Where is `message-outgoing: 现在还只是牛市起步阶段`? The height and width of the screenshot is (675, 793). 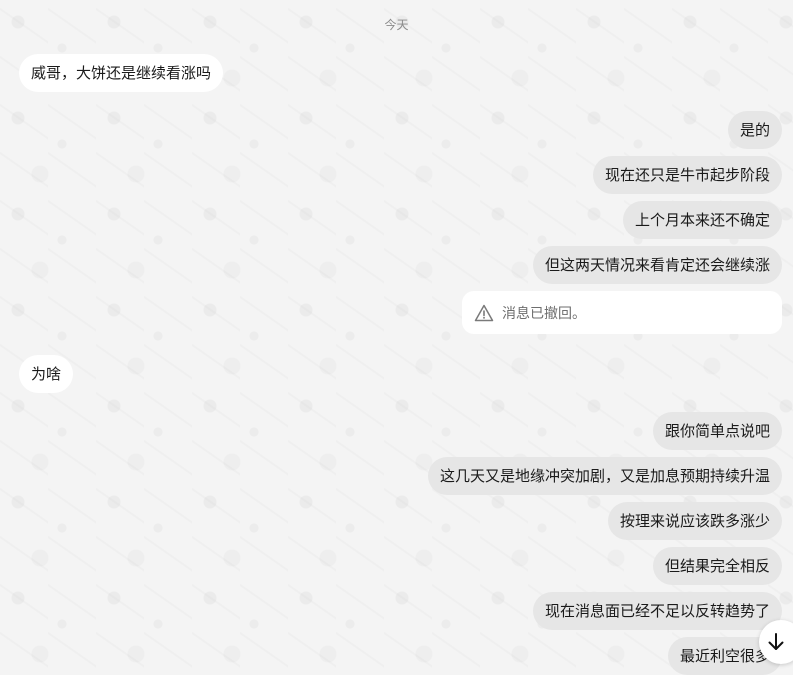 message-outgoing: 现在还只是牛市起步阶段 is located at coordinates (687, 175).